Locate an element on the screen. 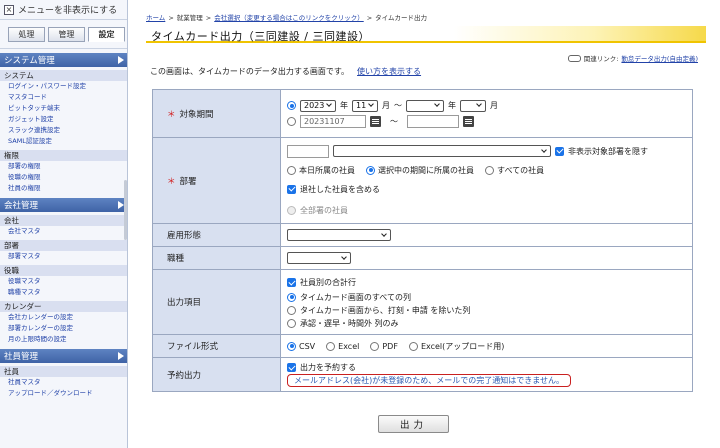 The image size is (720, 448). dept-today-label: 本日所属の社員 is located at coordinates (327, 170).